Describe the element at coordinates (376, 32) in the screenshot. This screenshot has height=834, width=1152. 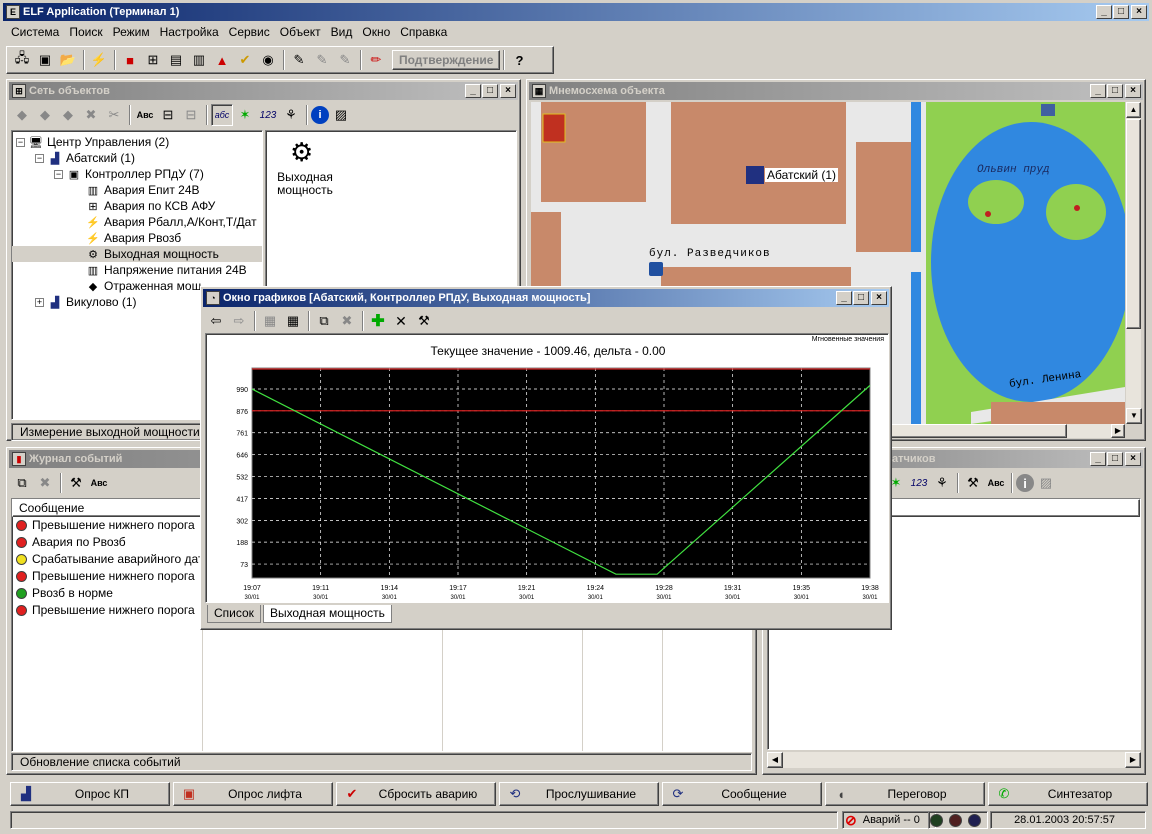
I see `menu-item-7: Окно` at that location.